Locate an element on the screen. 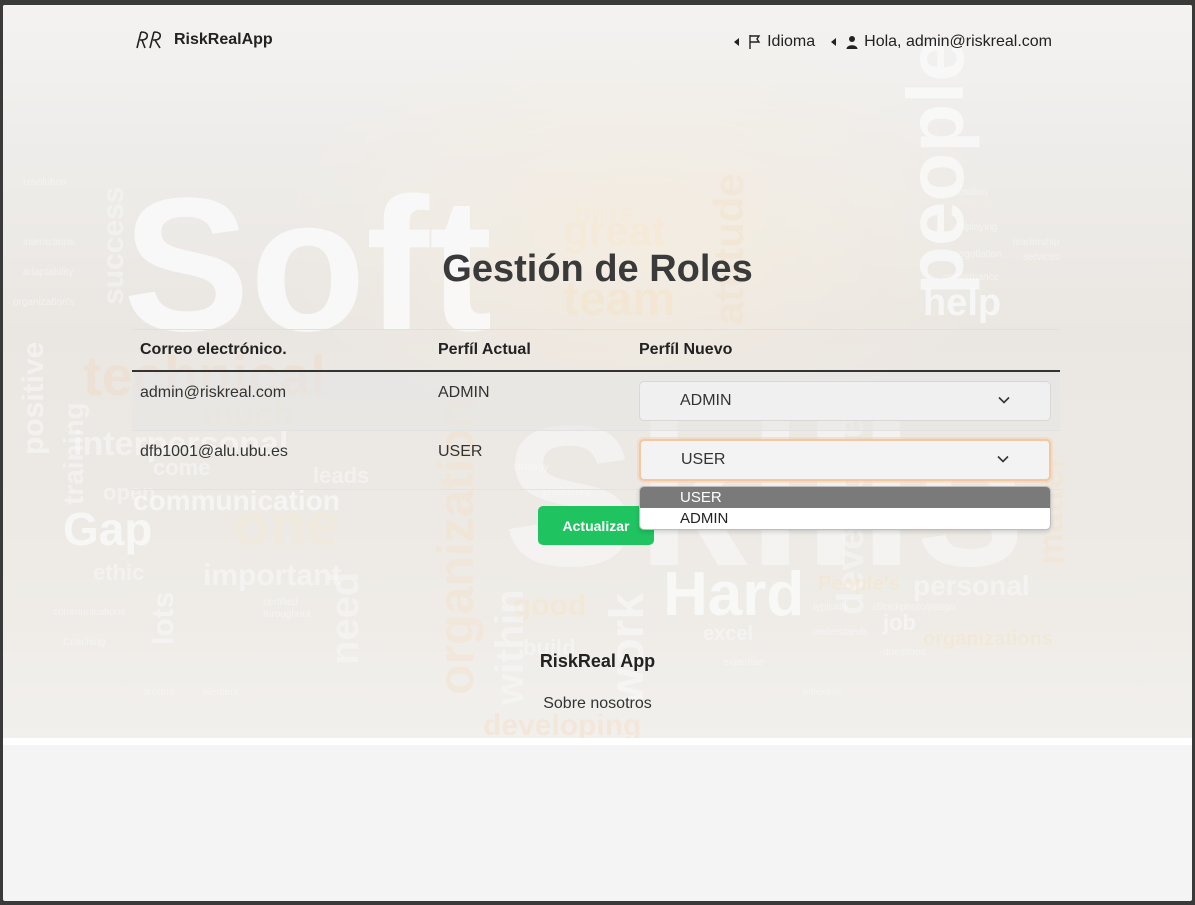 The width and height of the screenshot is (1195, 905). flag-icon is located at coordinates (755, 42).